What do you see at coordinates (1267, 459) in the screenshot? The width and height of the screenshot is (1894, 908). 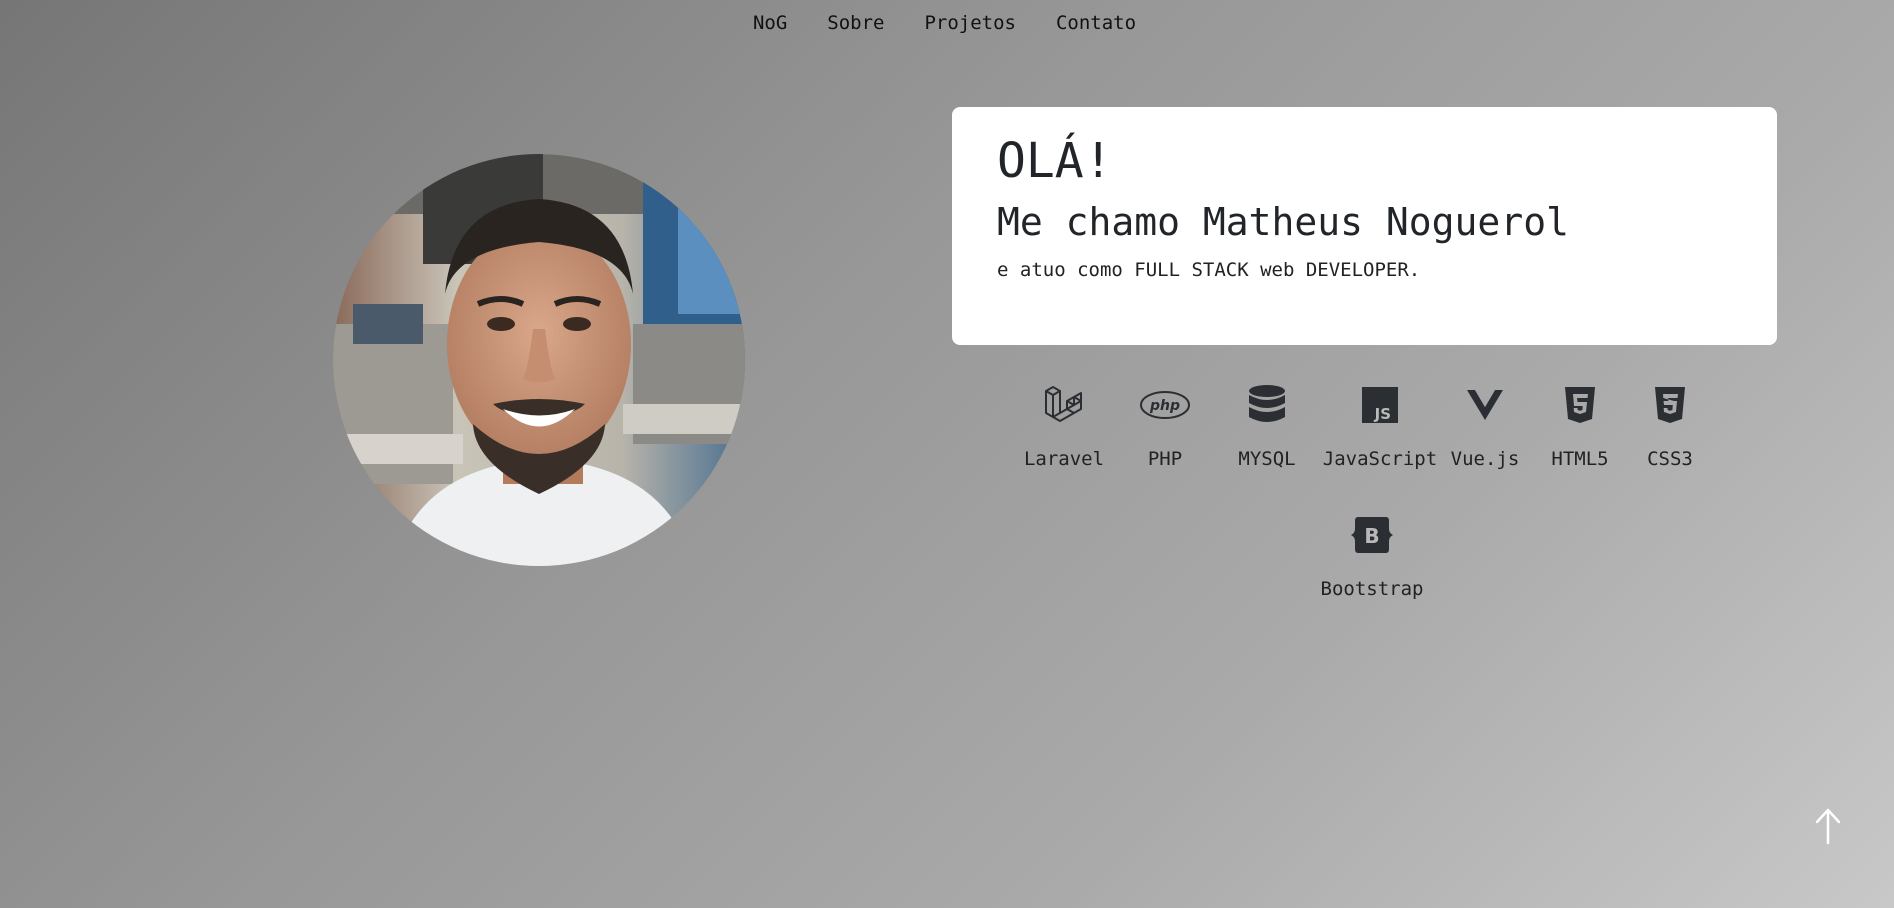 I see `skill-label: MYSQL` at bounding box center [1267, 459].